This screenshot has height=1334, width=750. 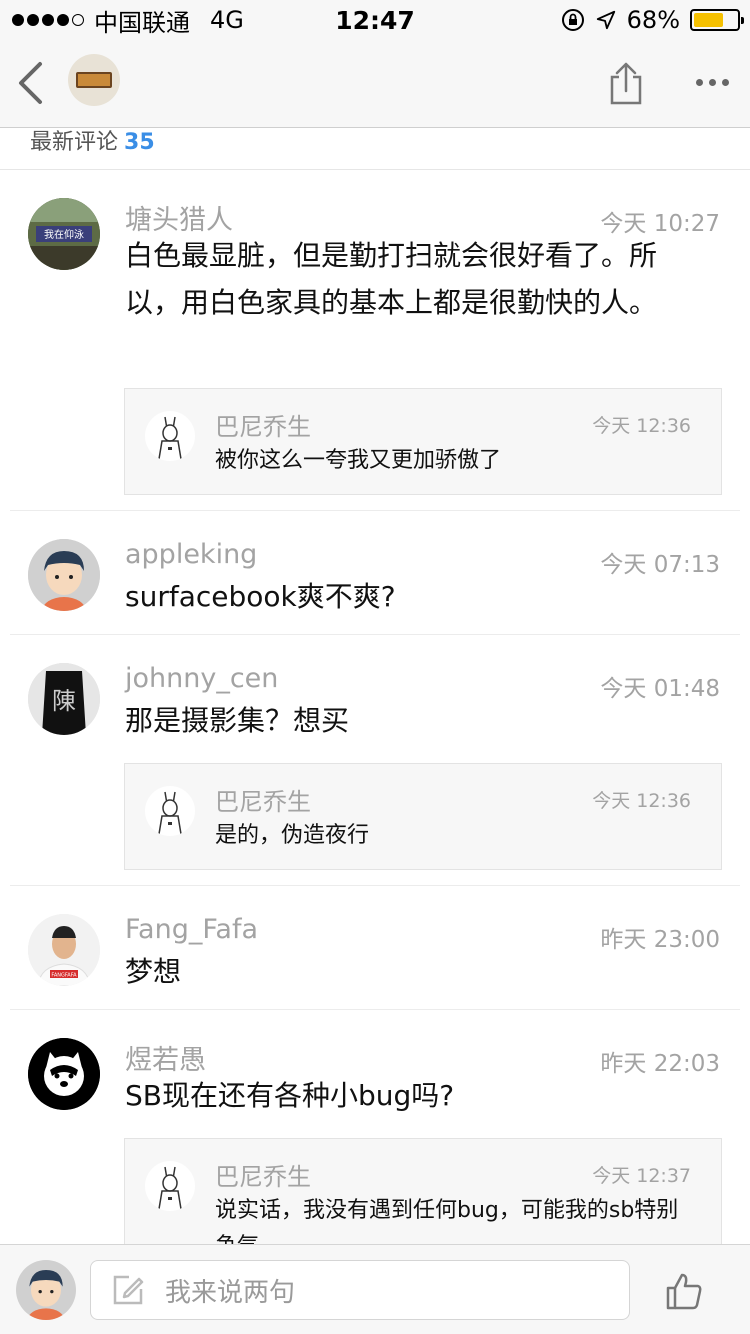 I want to click on avatar: 陳, so click(x=64, y=699).